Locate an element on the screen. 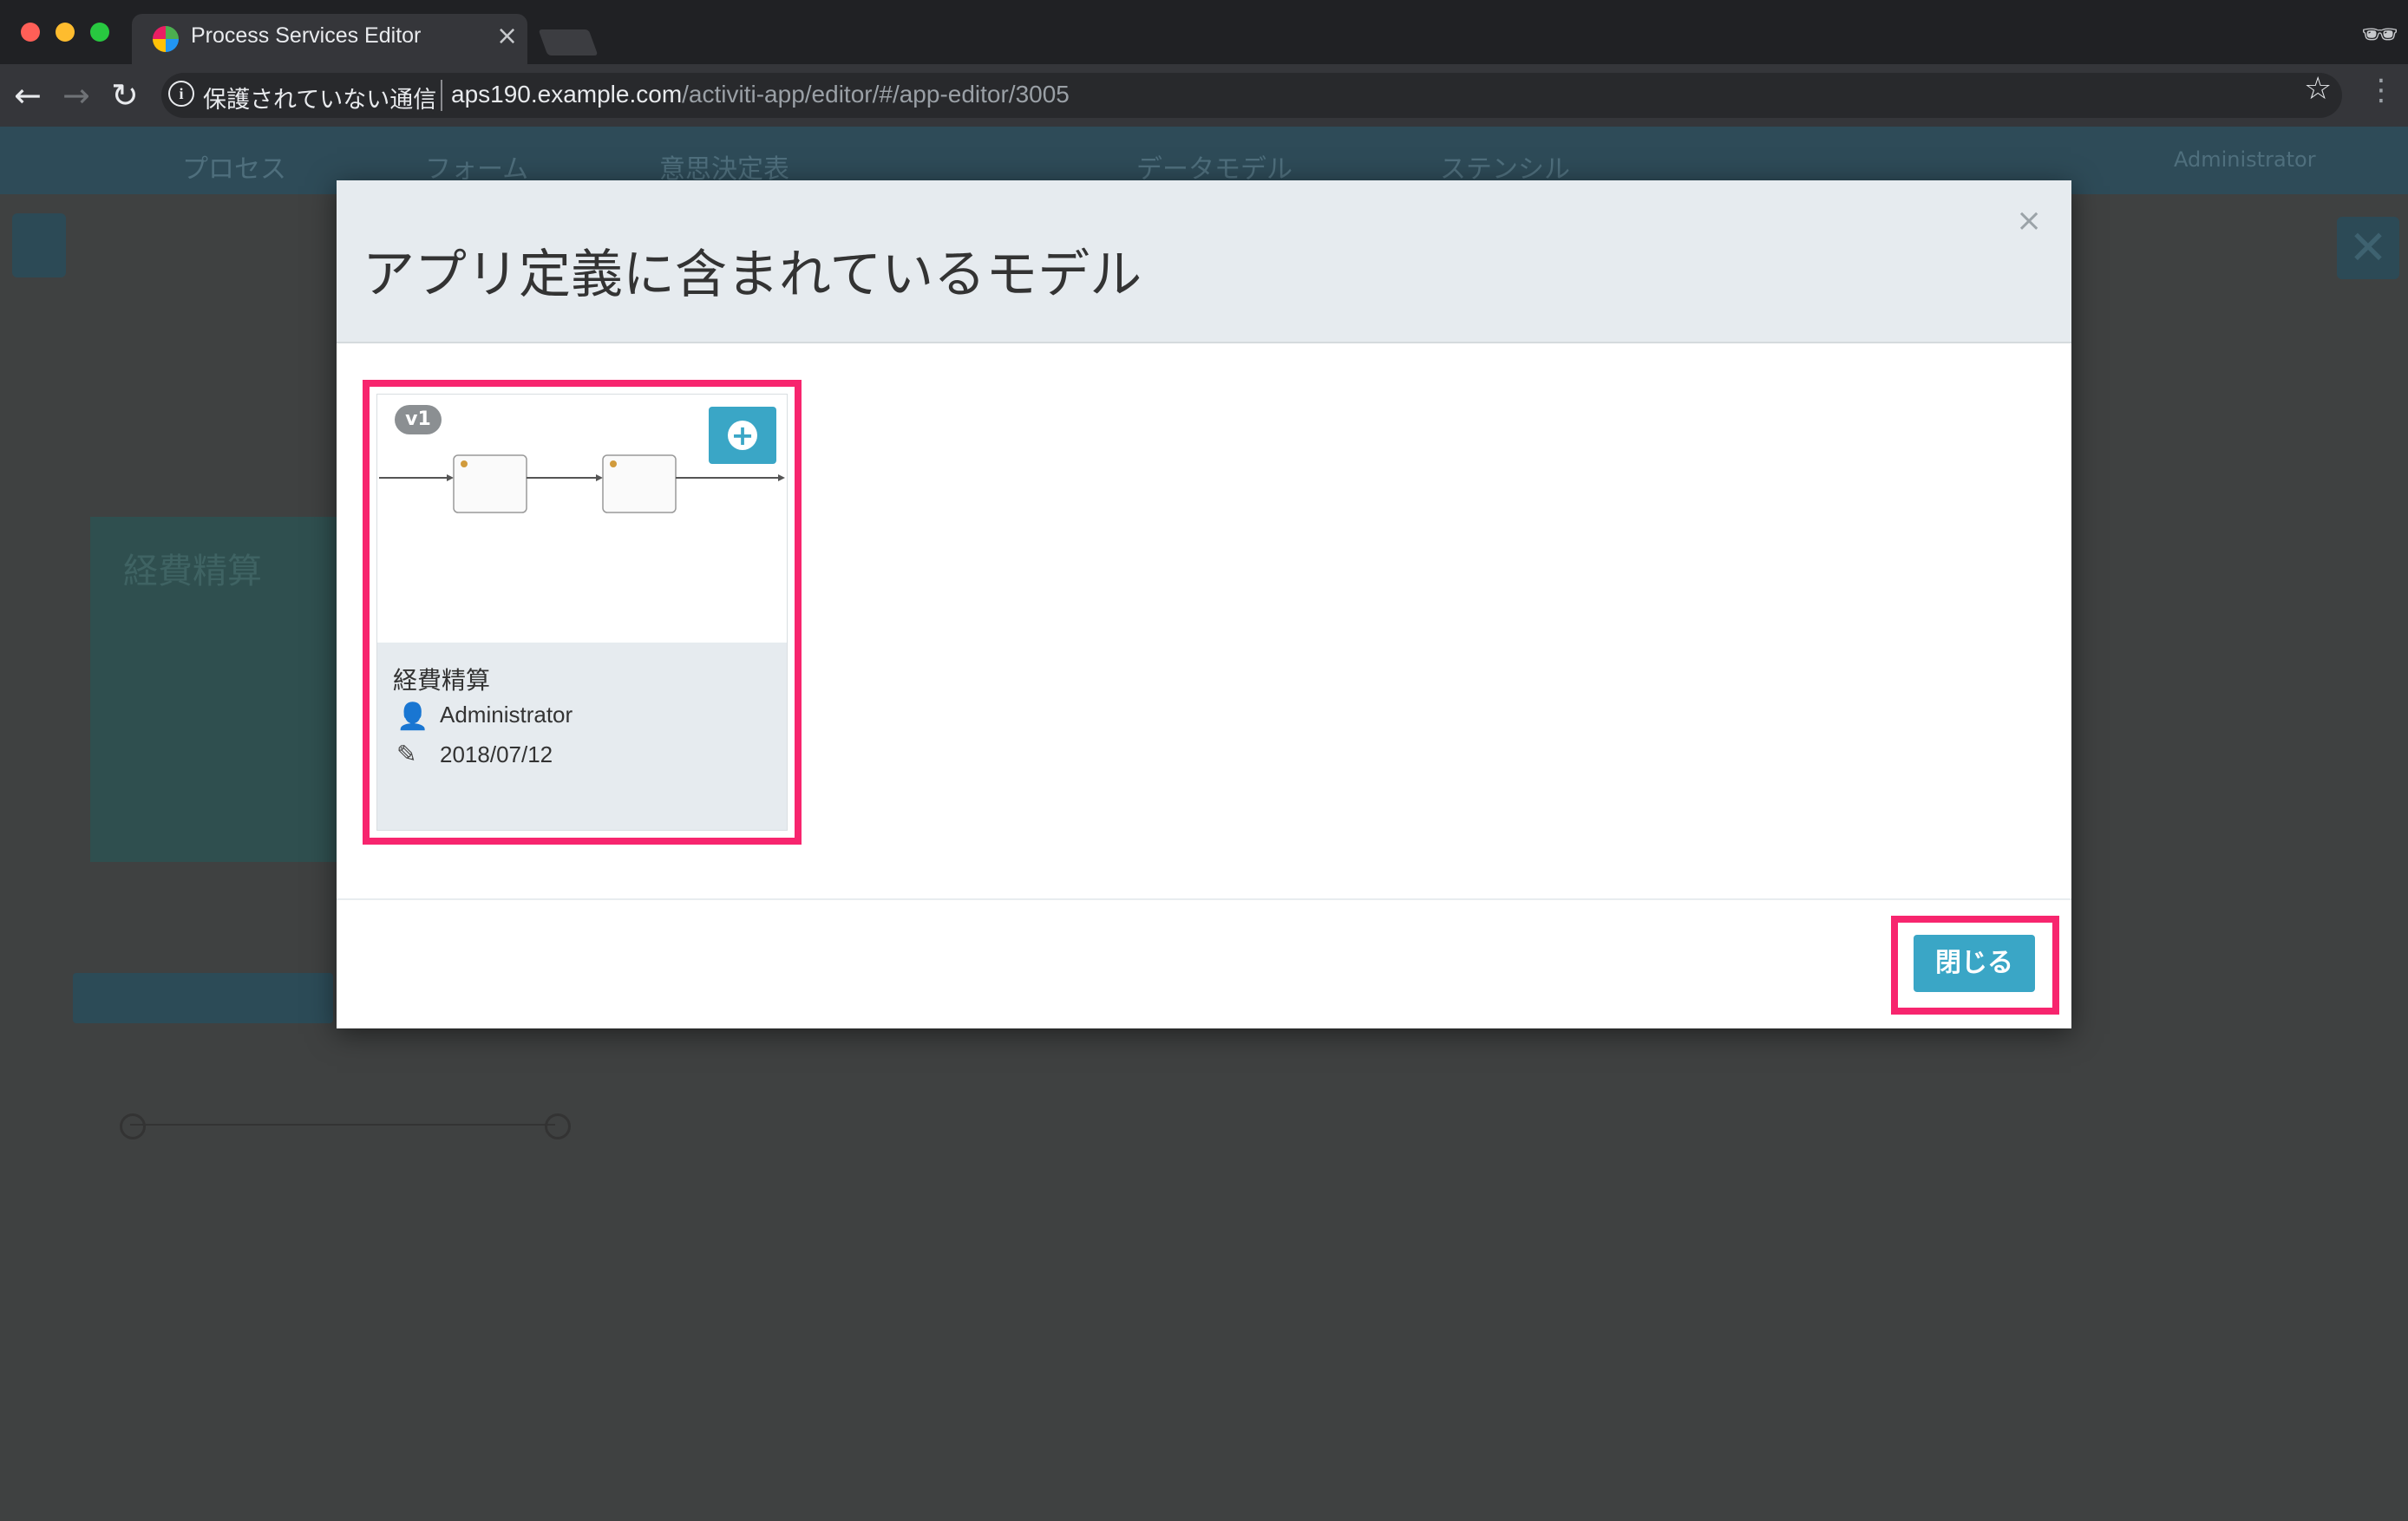 The image size is (2408, 1521). url-path: /activiti-app/editor/#/app-editor/3005 is located at coordinates (876, 94).